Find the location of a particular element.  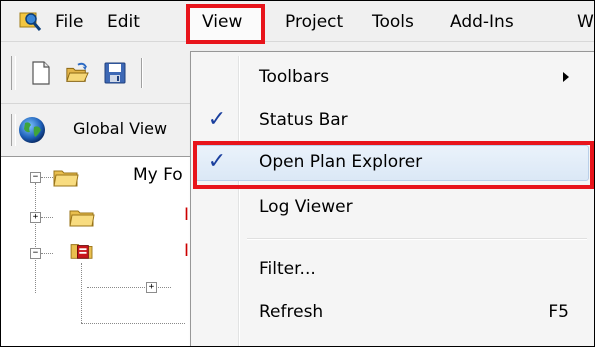

menu-item-toolbars: Toolbars is located at coordinates (391, 77).